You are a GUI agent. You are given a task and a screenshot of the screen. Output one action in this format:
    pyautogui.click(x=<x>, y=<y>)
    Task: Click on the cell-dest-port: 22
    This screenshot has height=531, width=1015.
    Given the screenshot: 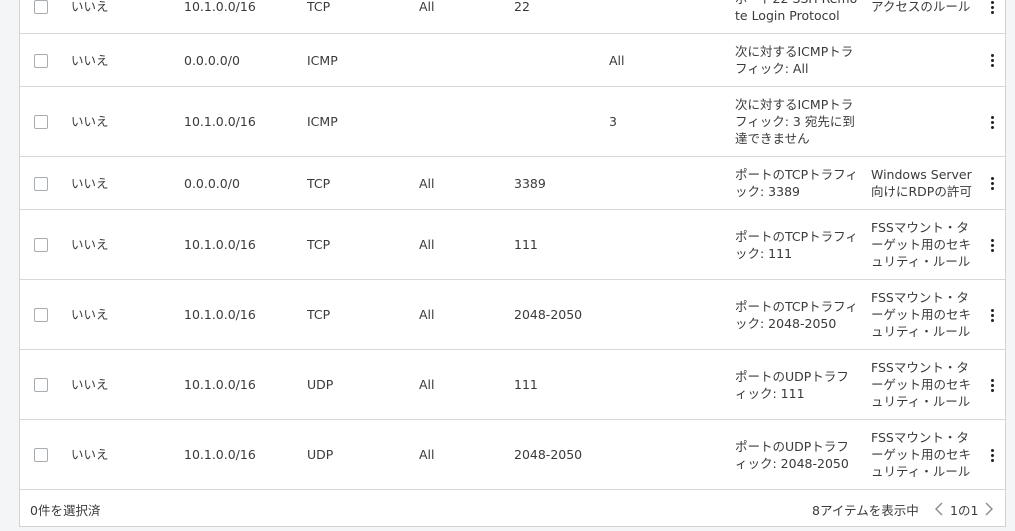 What is the action you would take?
    pyautogui.click(x=522, y=7)
    